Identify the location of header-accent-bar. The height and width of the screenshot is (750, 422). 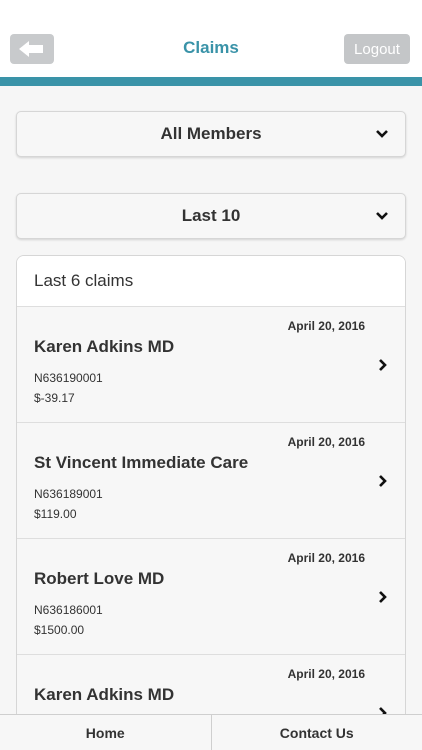
(211, 81).